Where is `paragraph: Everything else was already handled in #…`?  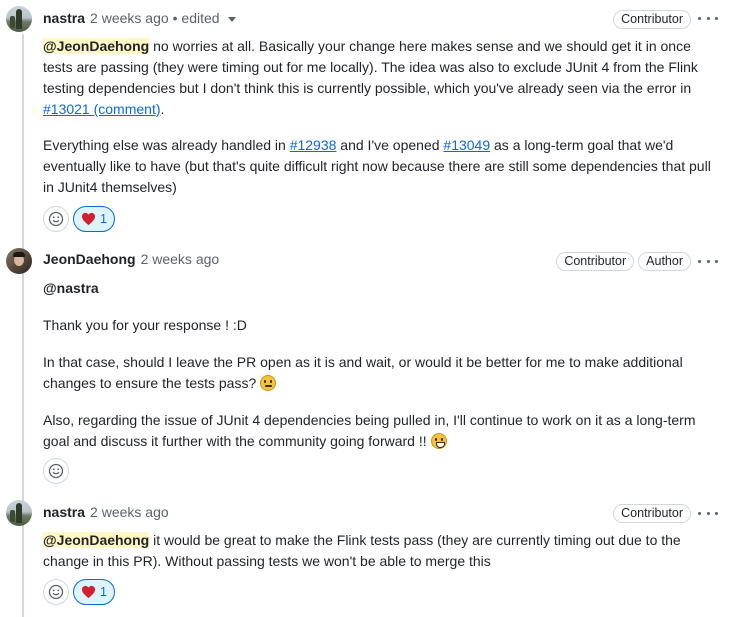 paragraph: Everything else was already handled in #… is located at coordinates (377, 166).